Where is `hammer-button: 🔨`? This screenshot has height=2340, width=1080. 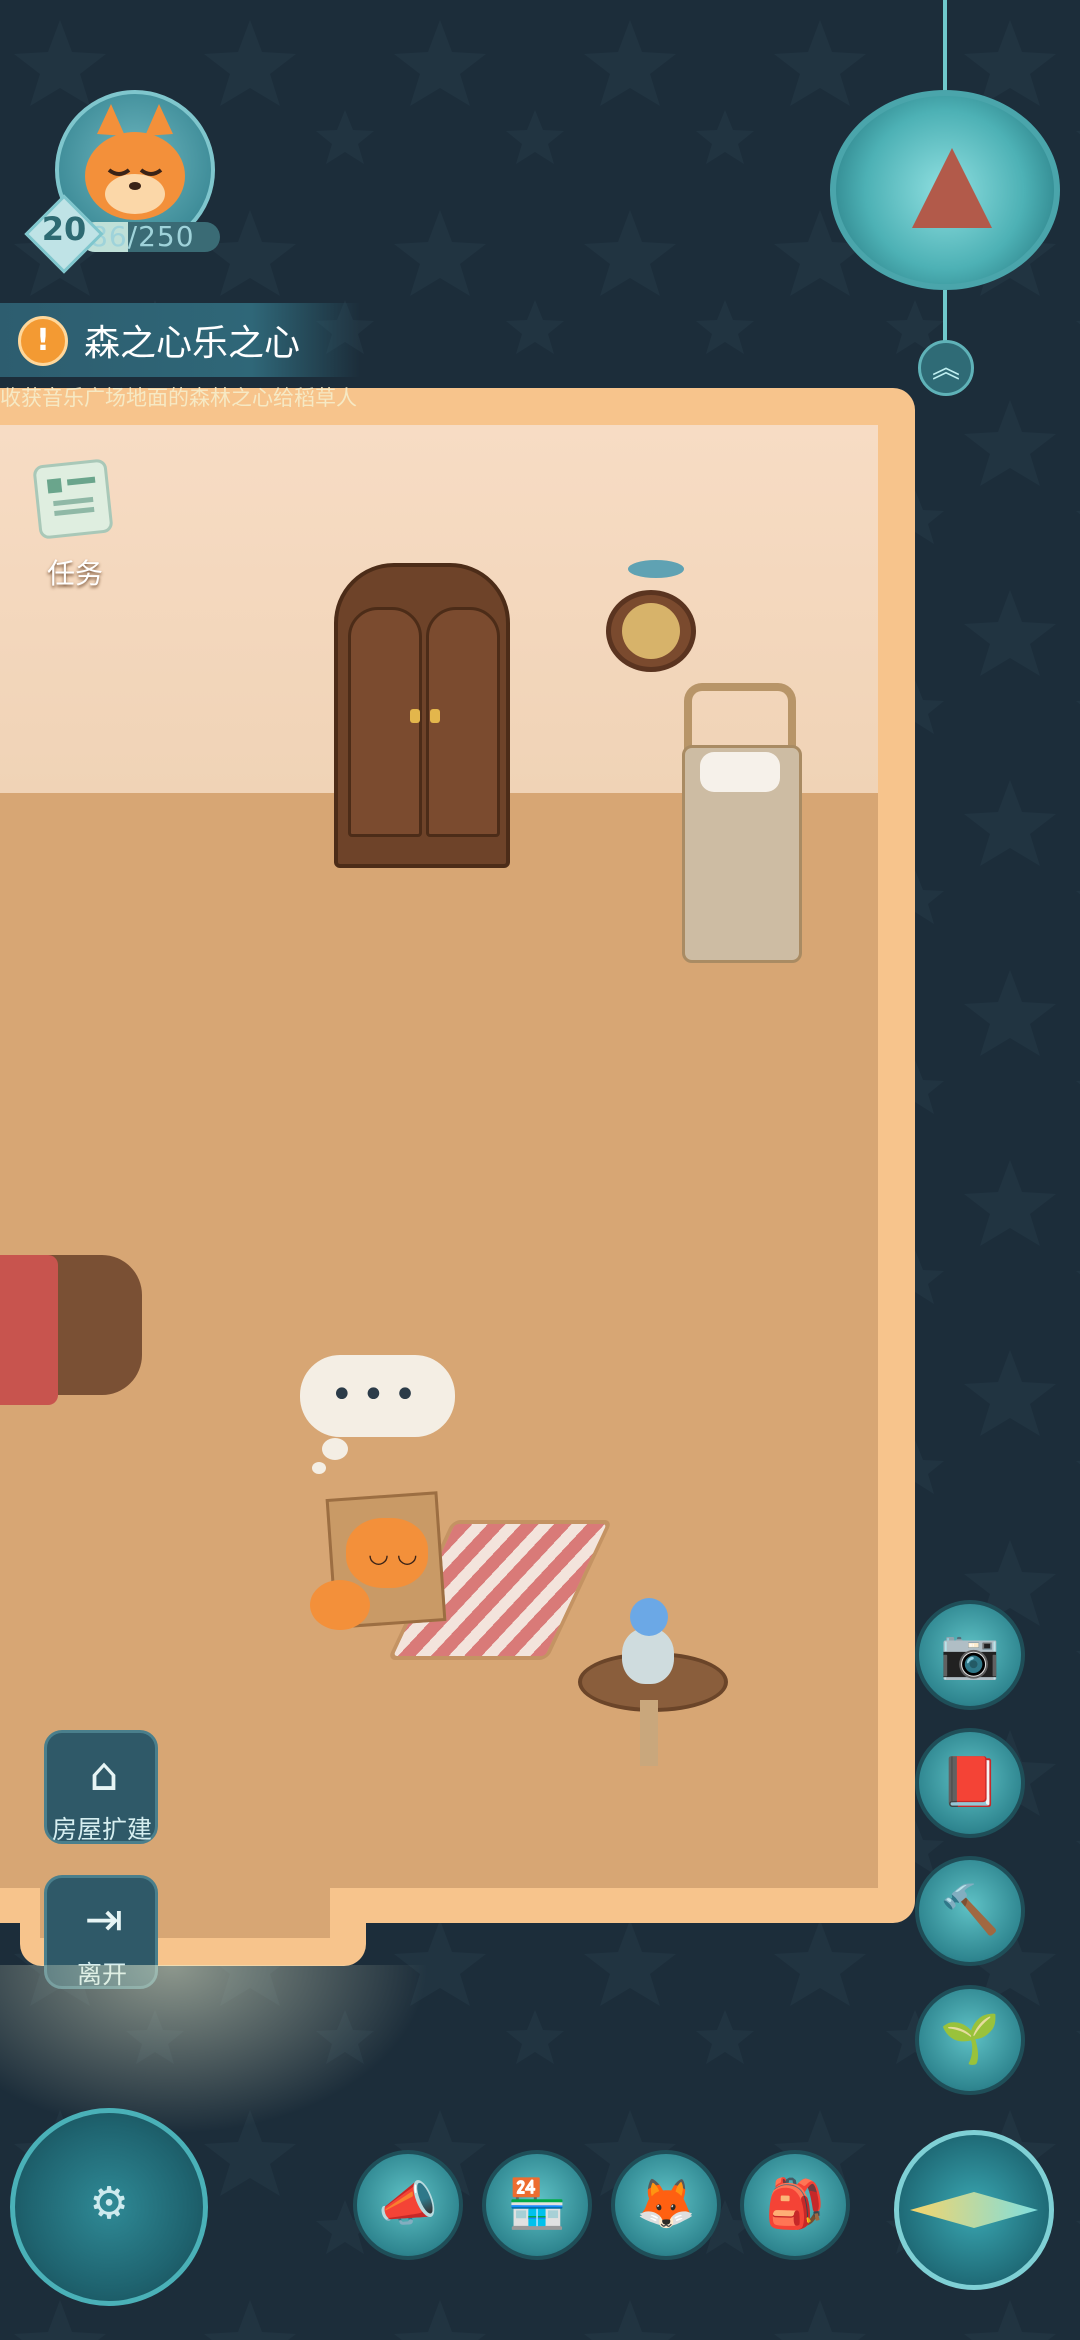 hammer-button: 🔨 is located at coordinates (970, 1911).